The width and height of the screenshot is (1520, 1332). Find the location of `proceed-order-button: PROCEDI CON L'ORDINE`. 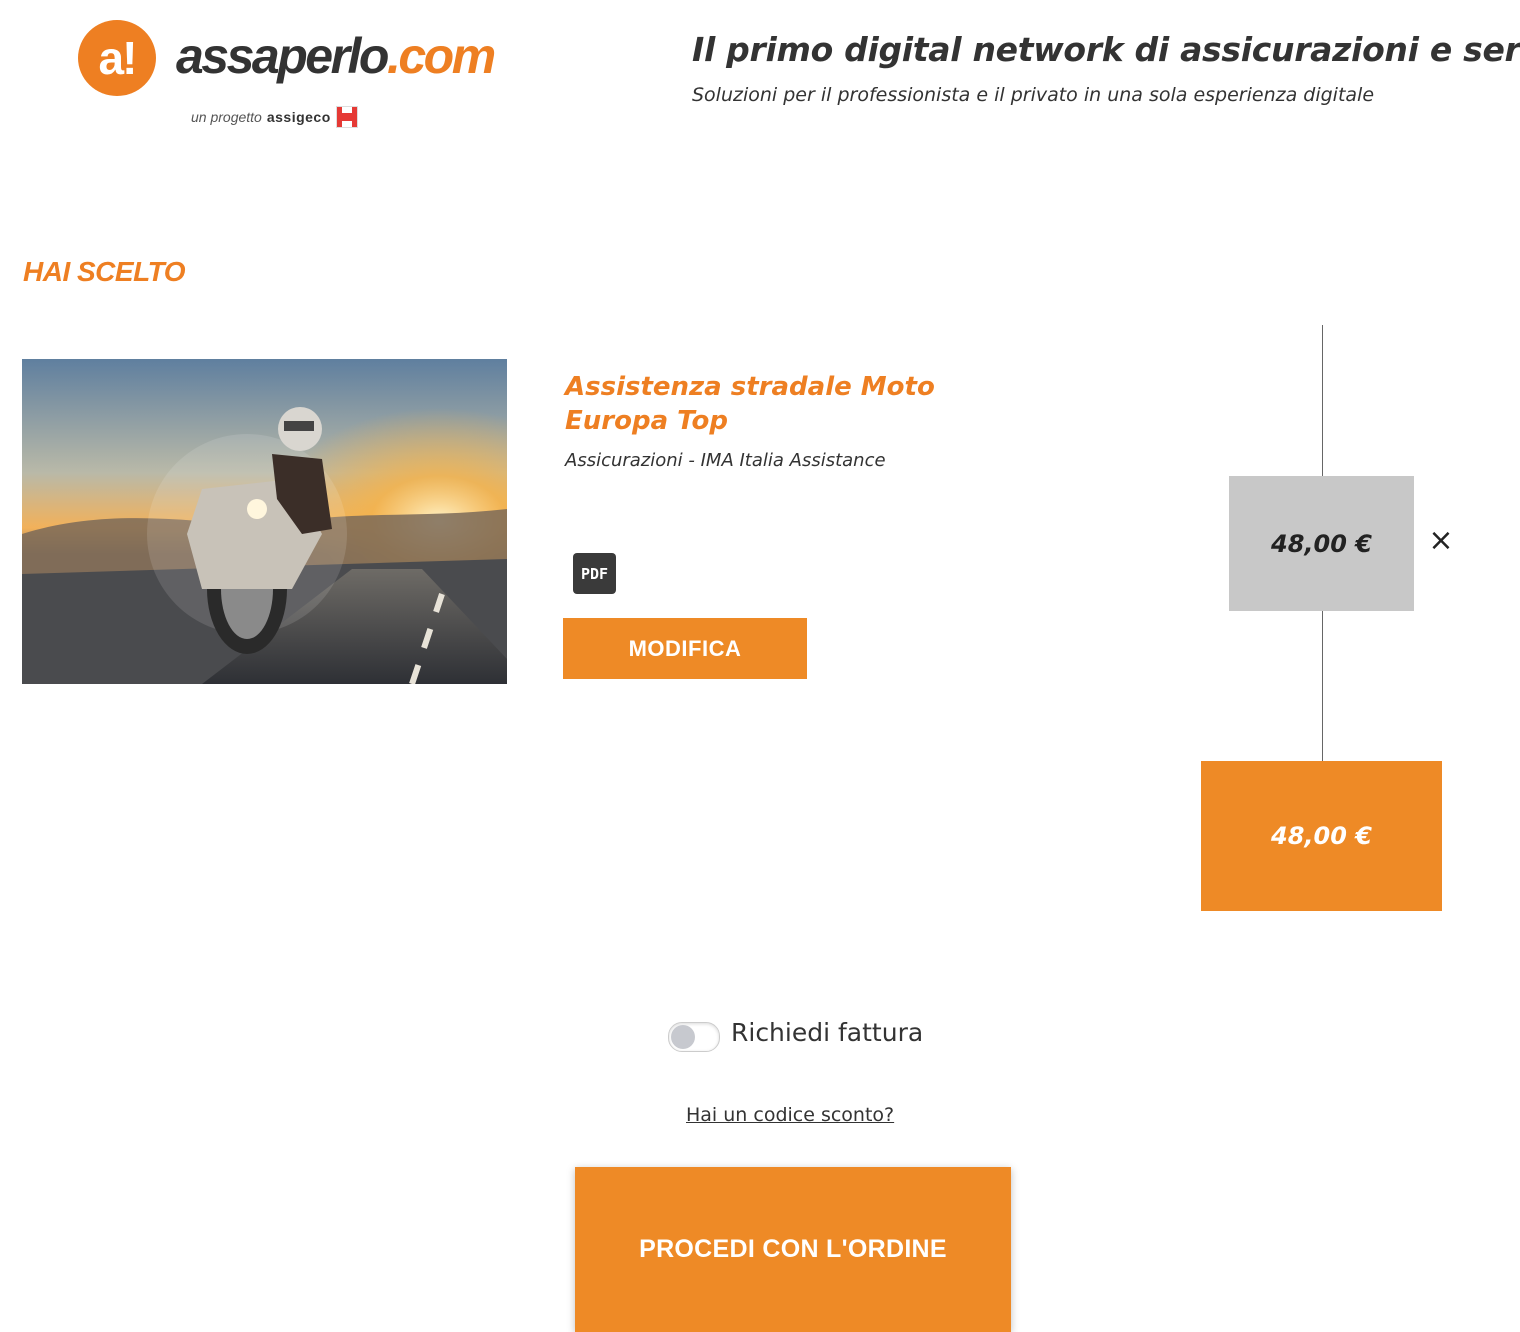

proceed-order-button: PROCEDI CON L'ORDINE is located at coordinates (793, 1249).